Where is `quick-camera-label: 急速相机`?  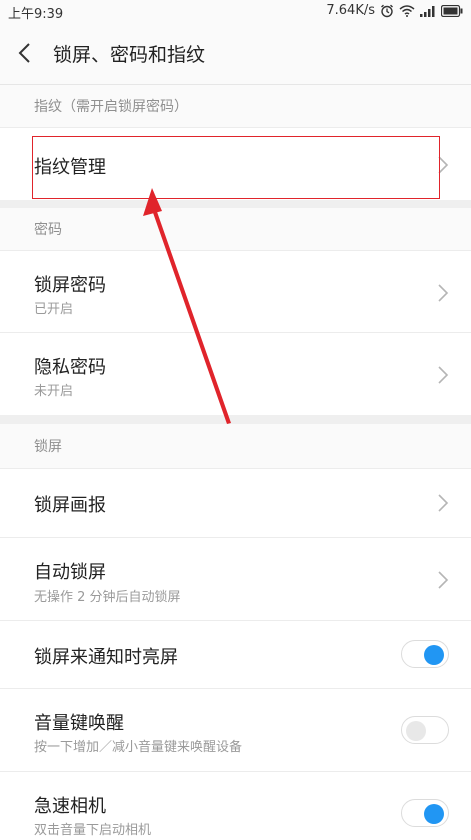
quick-camera-label: 急速相机 is located at coordinates (70, 806).